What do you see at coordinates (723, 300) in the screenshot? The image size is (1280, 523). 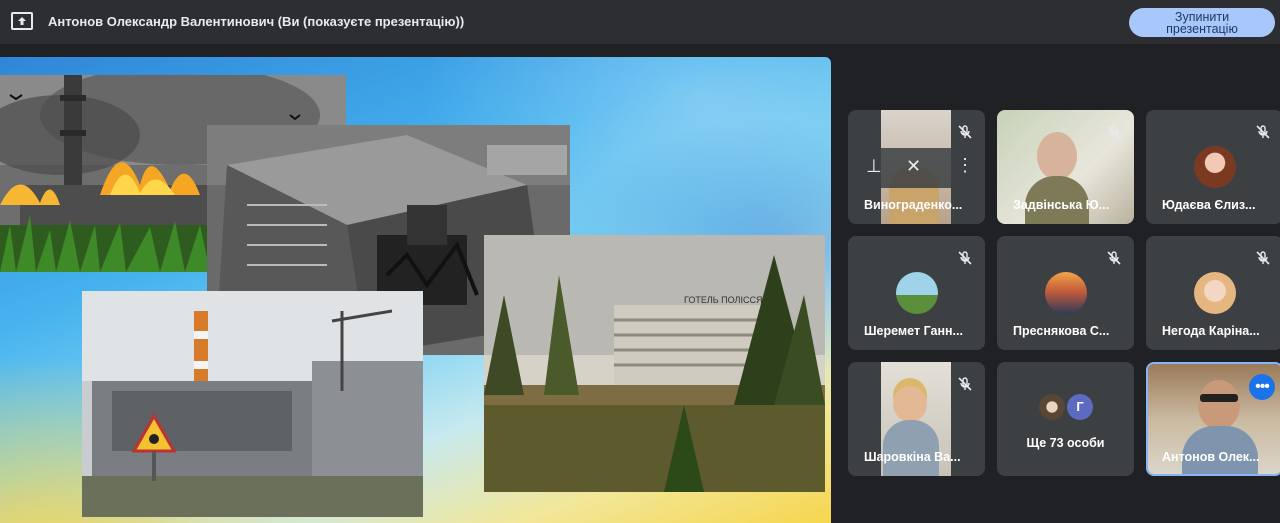 I see `hotel-sign: ГОТЕЛЬ ПОЛІССЯ` at bounding box center [723, 300].